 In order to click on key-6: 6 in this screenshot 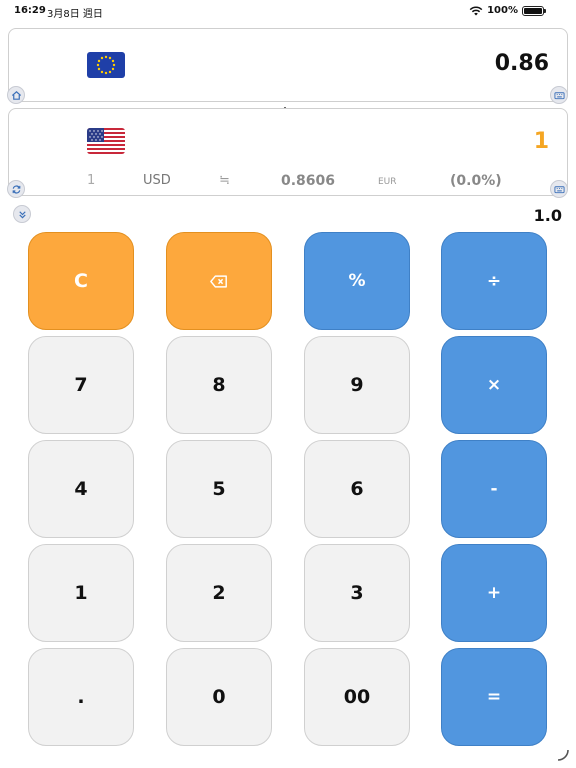, I will do `click(357, 489)`.